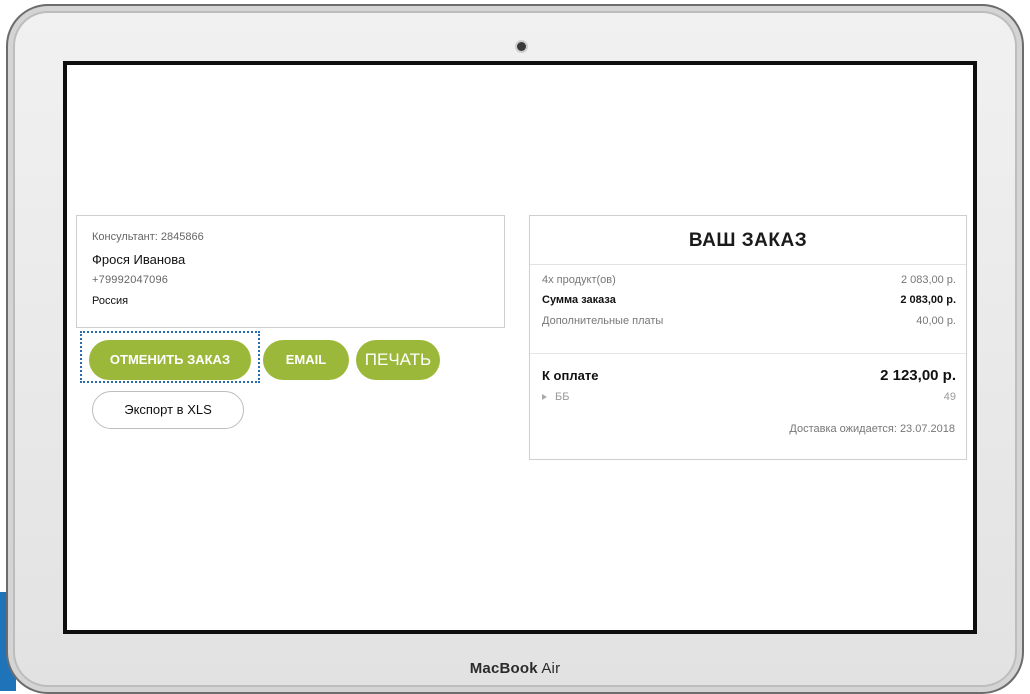 Image resolution: width=1030 pixels, height=694 pixels. I want to click on row-label: Сумма заказа, so click(579, 300).